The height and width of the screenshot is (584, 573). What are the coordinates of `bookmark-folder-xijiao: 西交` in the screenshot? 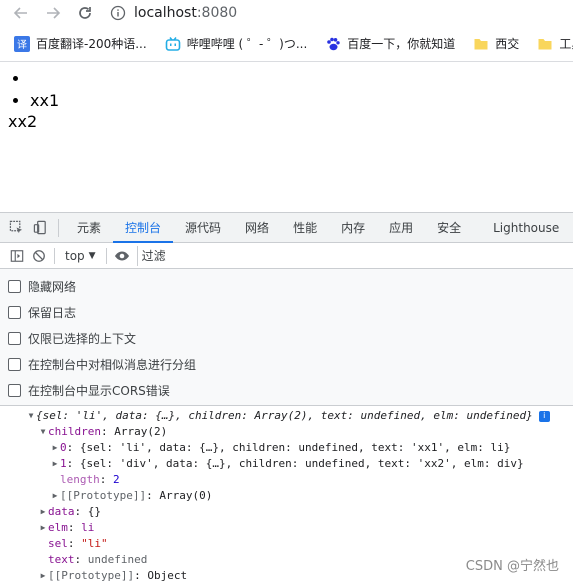 It's located at (496, 43).